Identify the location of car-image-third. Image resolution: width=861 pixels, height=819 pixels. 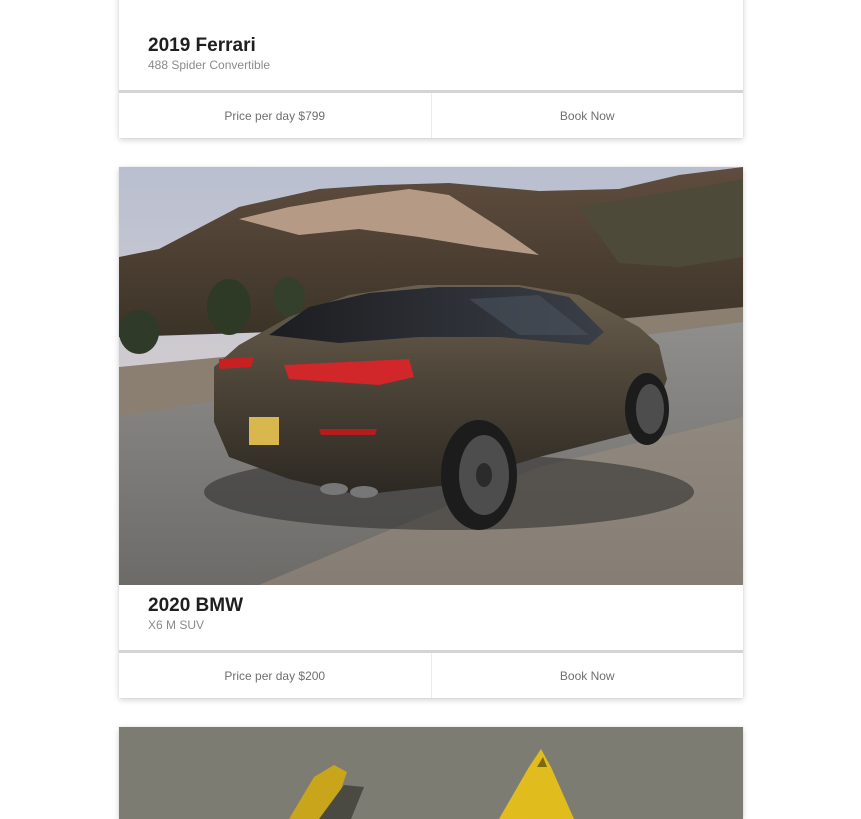
(431, 773).